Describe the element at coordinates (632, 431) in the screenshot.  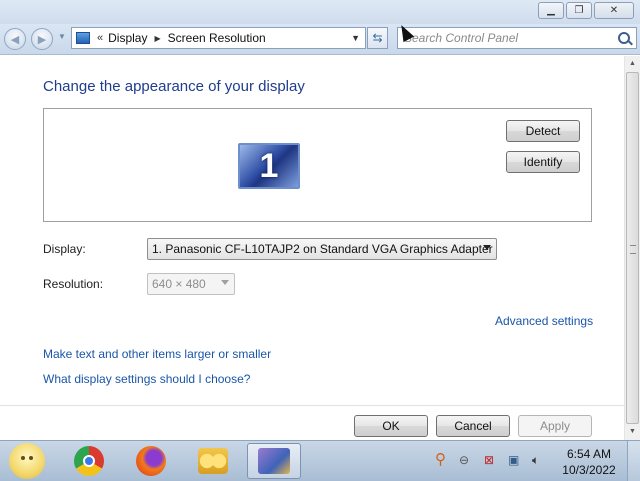
I see `scroll-down-icon: ▼` at that location.